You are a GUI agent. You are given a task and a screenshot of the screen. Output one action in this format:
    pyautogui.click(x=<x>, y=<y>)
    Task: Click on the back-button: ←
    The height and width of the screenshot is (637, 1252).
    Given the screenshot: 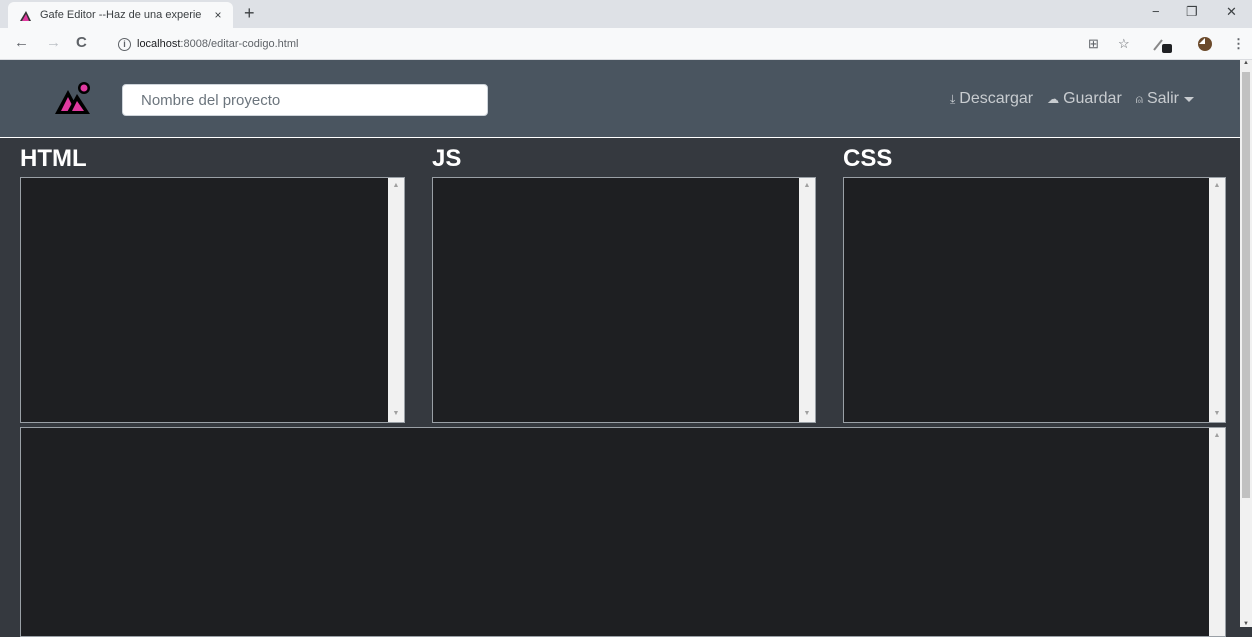 What is the action you would take?
    pyautogui.click(x=21, y=43)
    